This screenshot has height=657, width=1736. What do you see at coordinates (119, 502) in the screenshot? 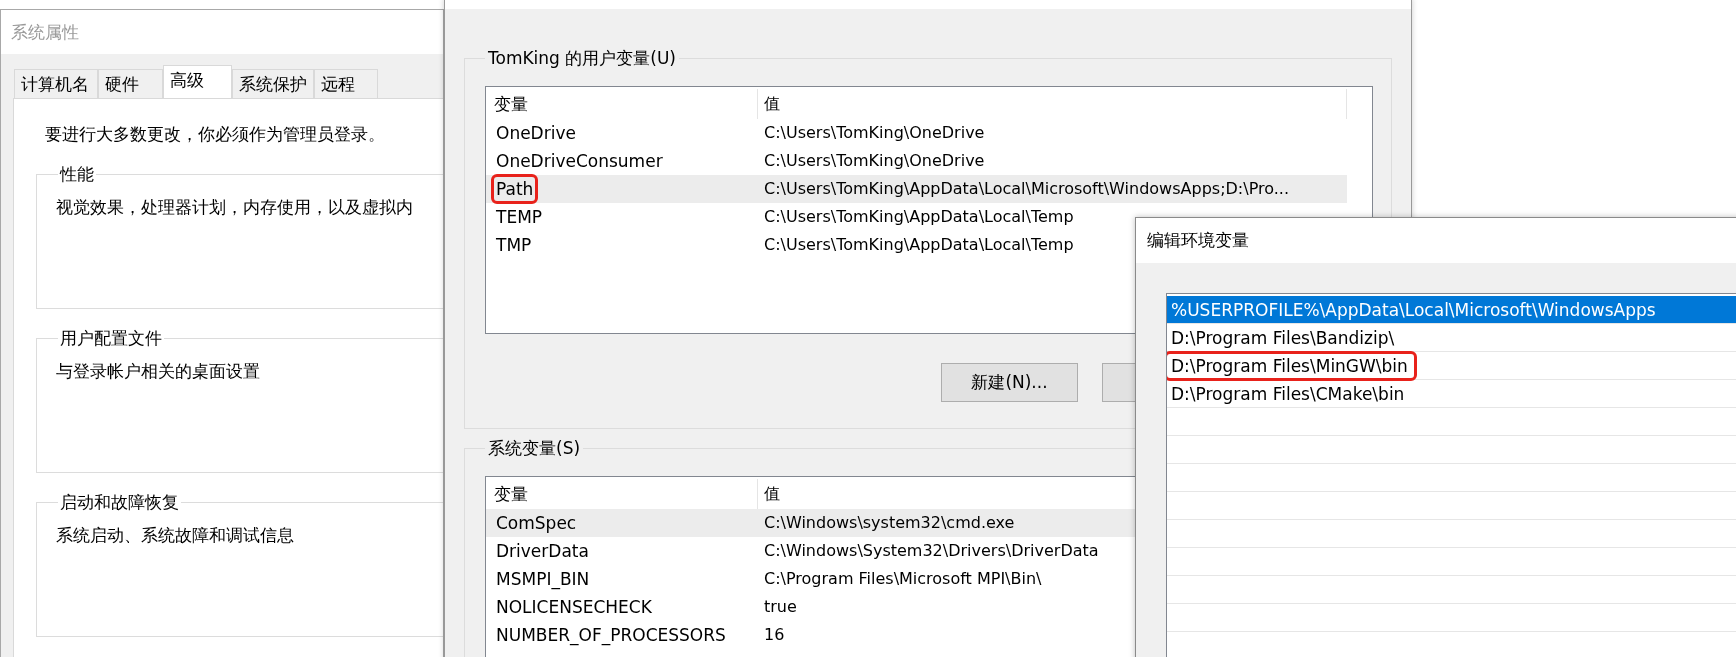
I see `group-title: 启动和故障恢复` at bounding box center [119, 502].